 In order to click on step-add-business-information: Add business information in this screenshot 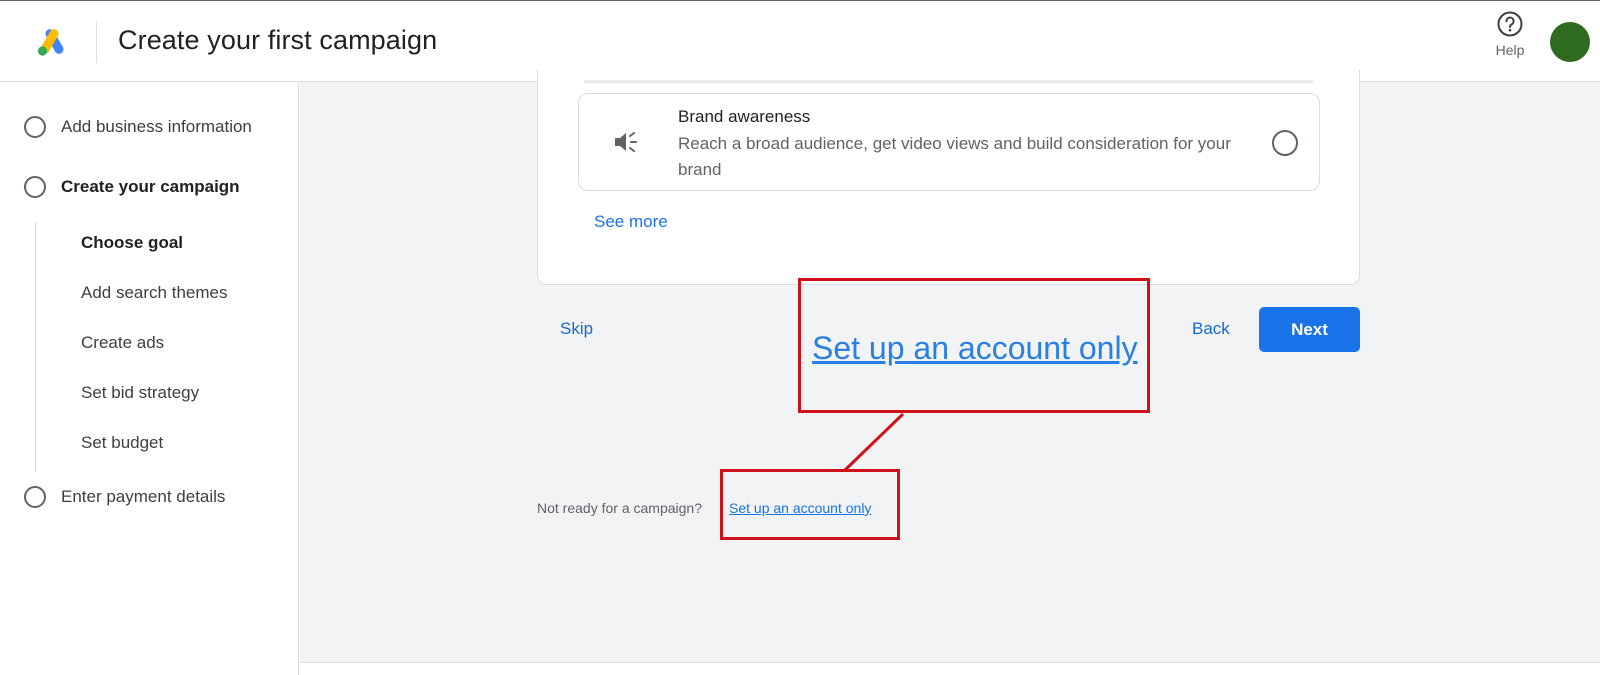, I will do `click(138, 127)`.